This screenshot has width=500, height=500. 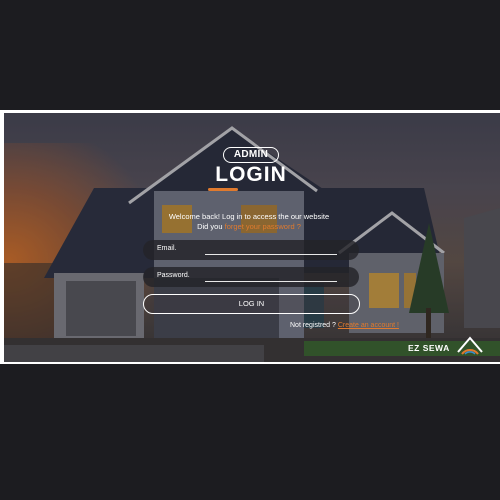 What do you see at coordinates (251, 250) in the screenshot?
I see `email-field: Email.` at bounding box center [251, 250].